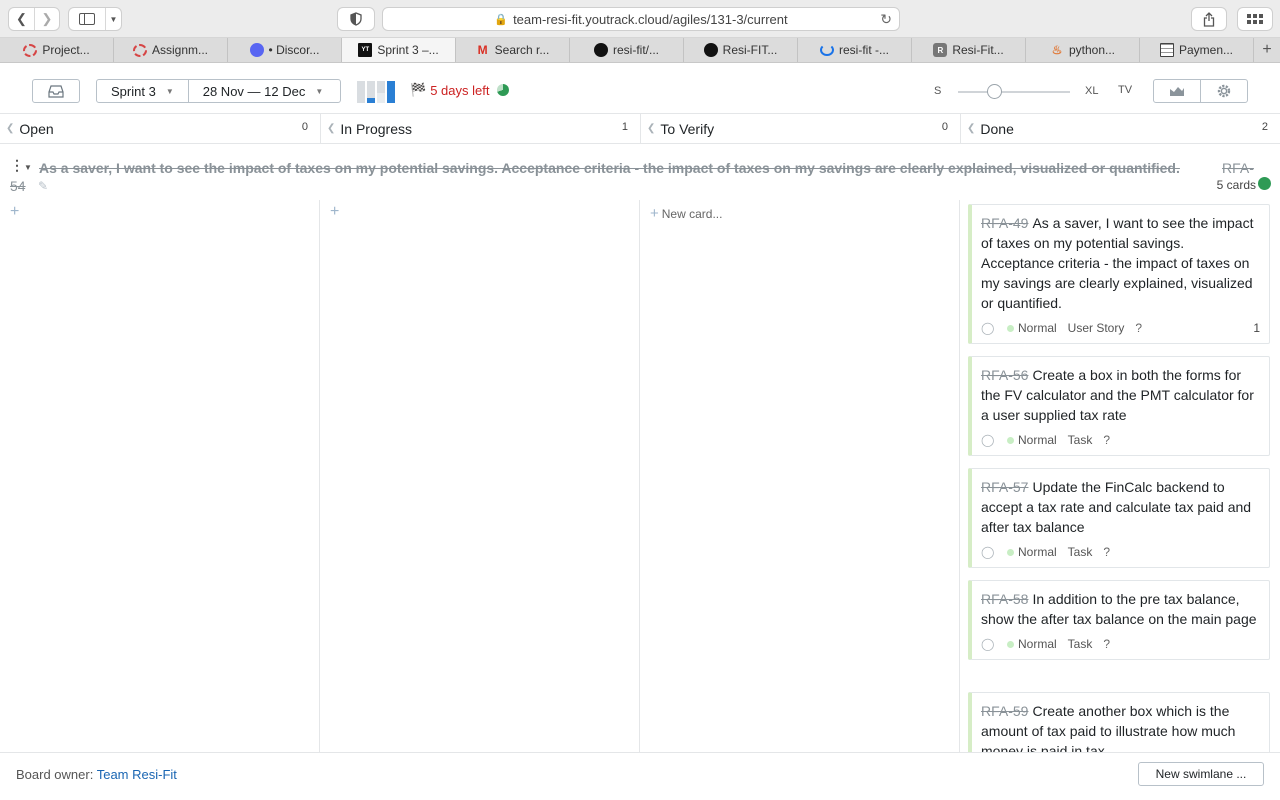 Image resolution: width=1280 pixels, height=800 pixels. I want to click on sprint-dates: 28 Nov — 12 Dec, so click(254, 91).